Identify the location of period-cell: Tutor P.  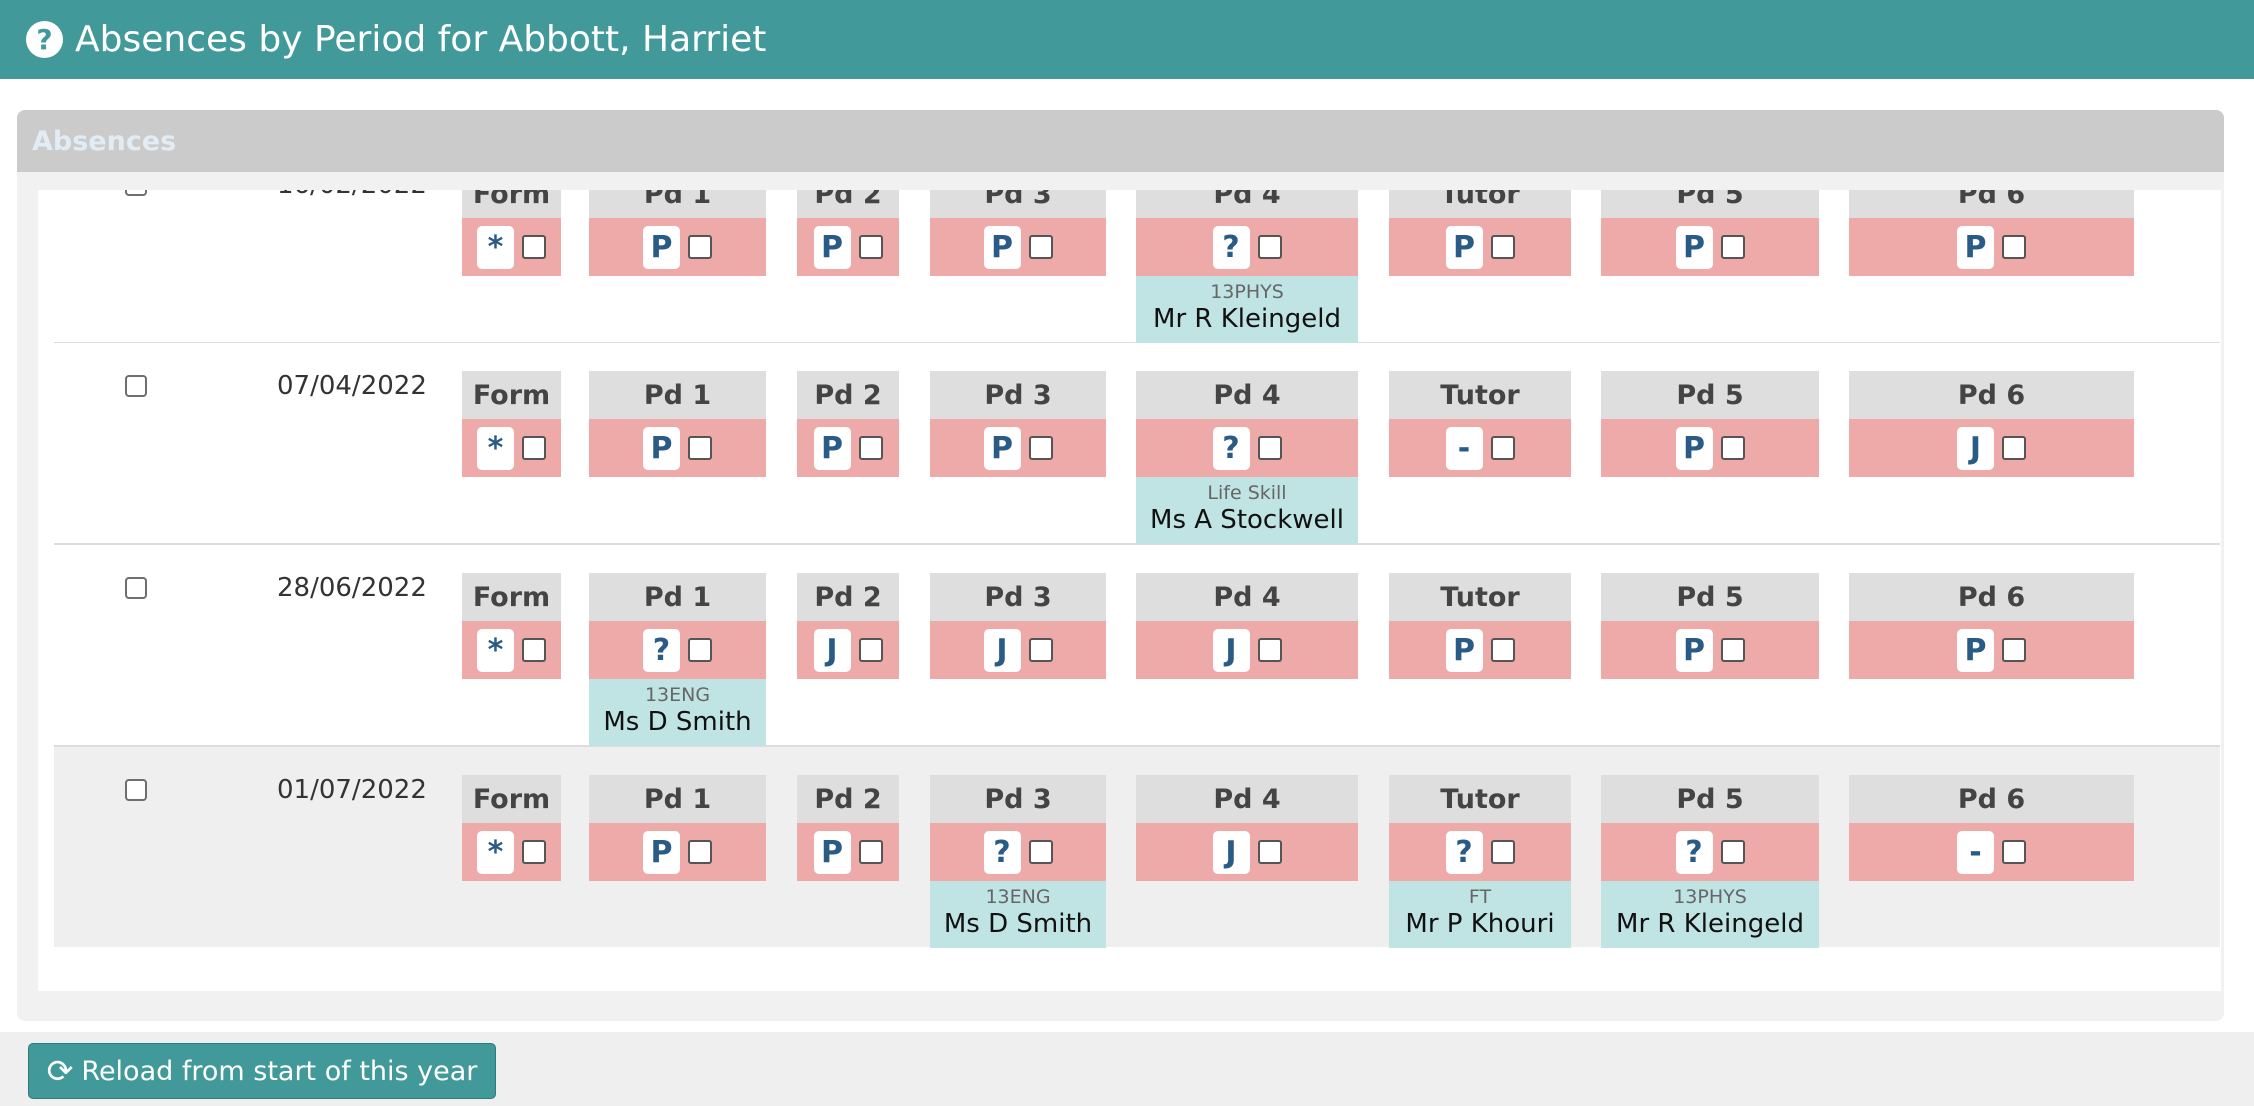
(1480, 233).